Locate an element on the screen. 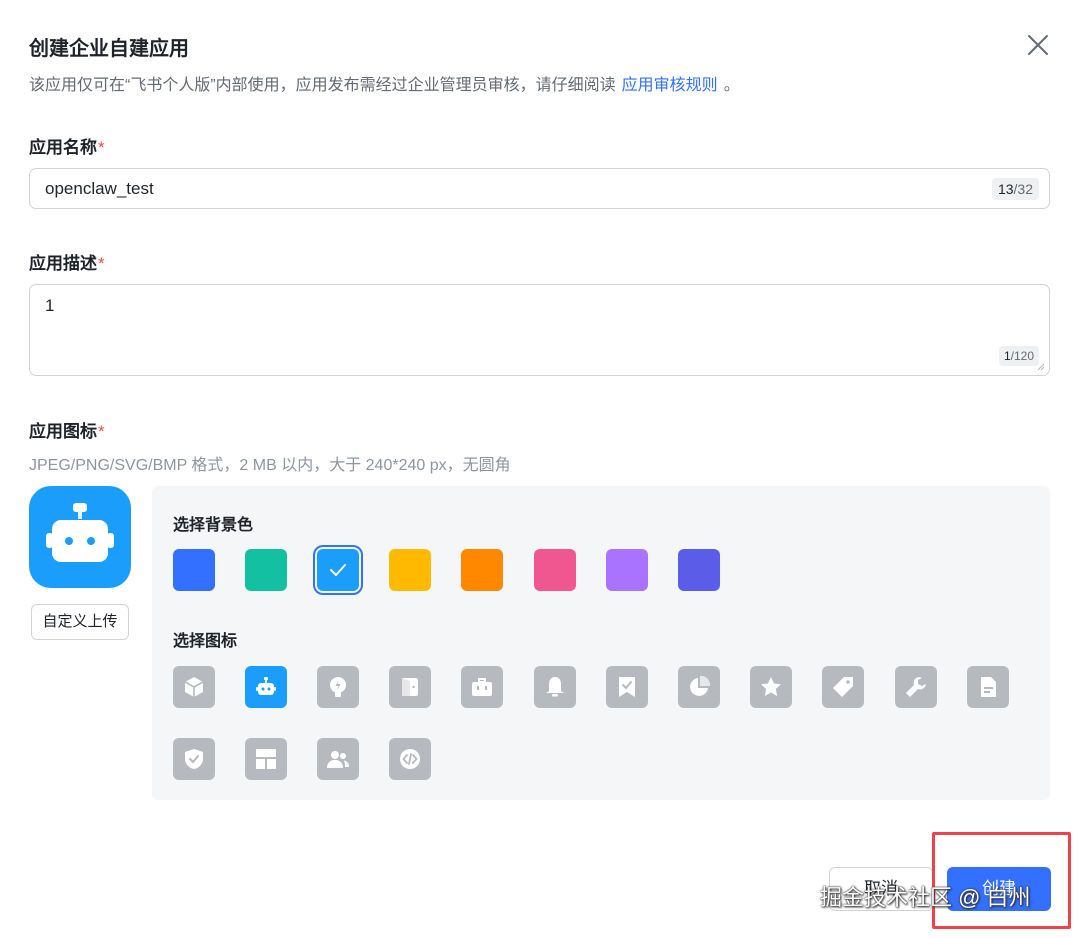  icon-option-lightbulb is located at coordinates (338, 687).